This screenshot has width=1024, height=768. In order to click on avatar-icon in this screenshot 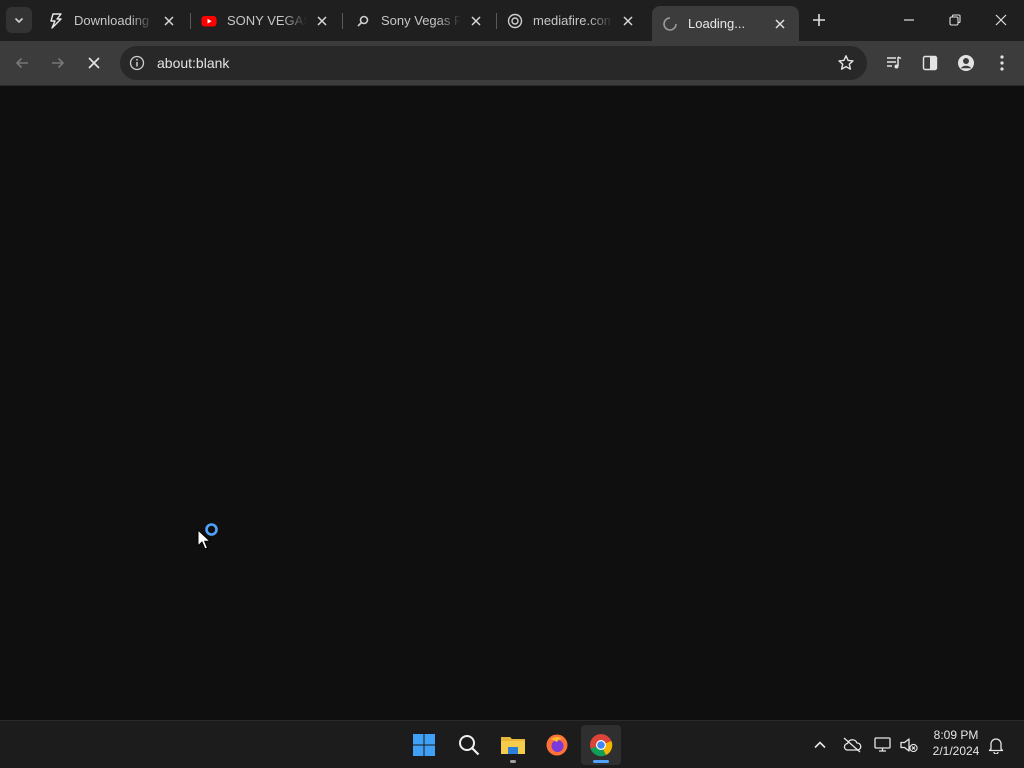, I will do `click(966, 63)`.